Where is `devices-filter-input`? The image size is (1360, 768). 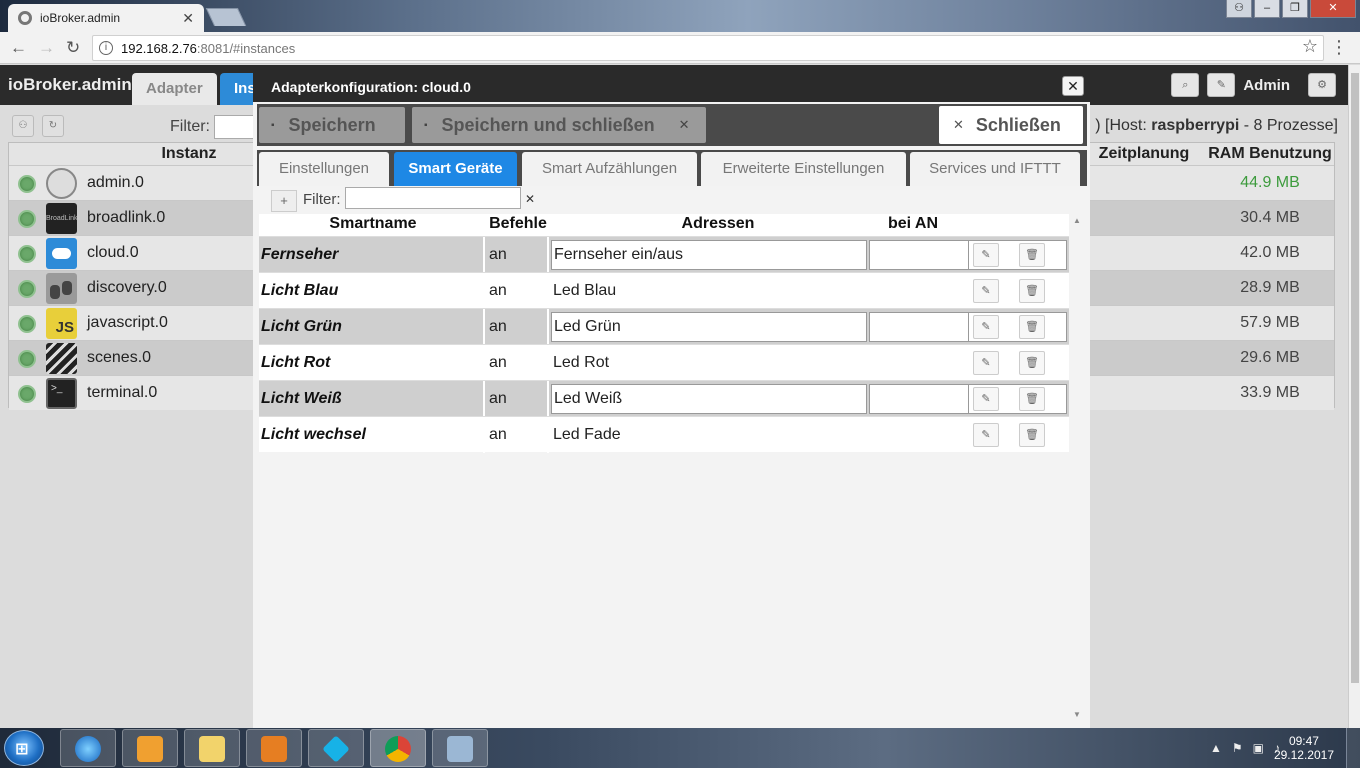 devices-filter-input is located at coordinates (433, 198).